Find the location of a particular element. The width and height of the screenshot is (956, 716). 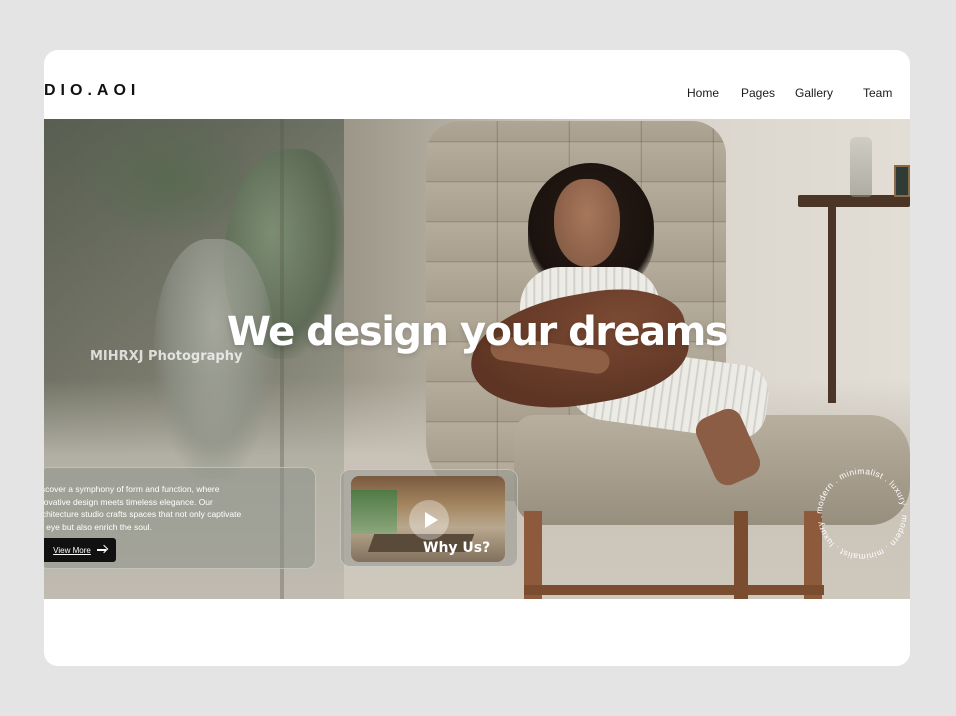

chair-rail is located at coordinates (674, 590).